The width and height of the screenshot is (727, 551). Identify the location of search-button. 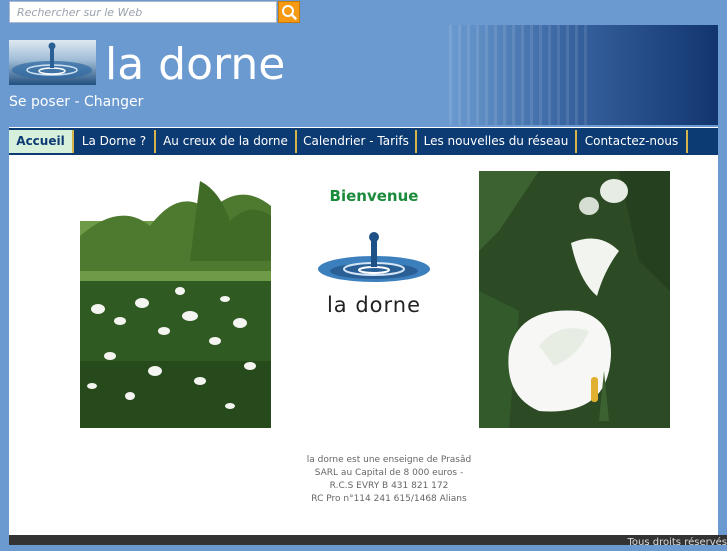
(289, 12).